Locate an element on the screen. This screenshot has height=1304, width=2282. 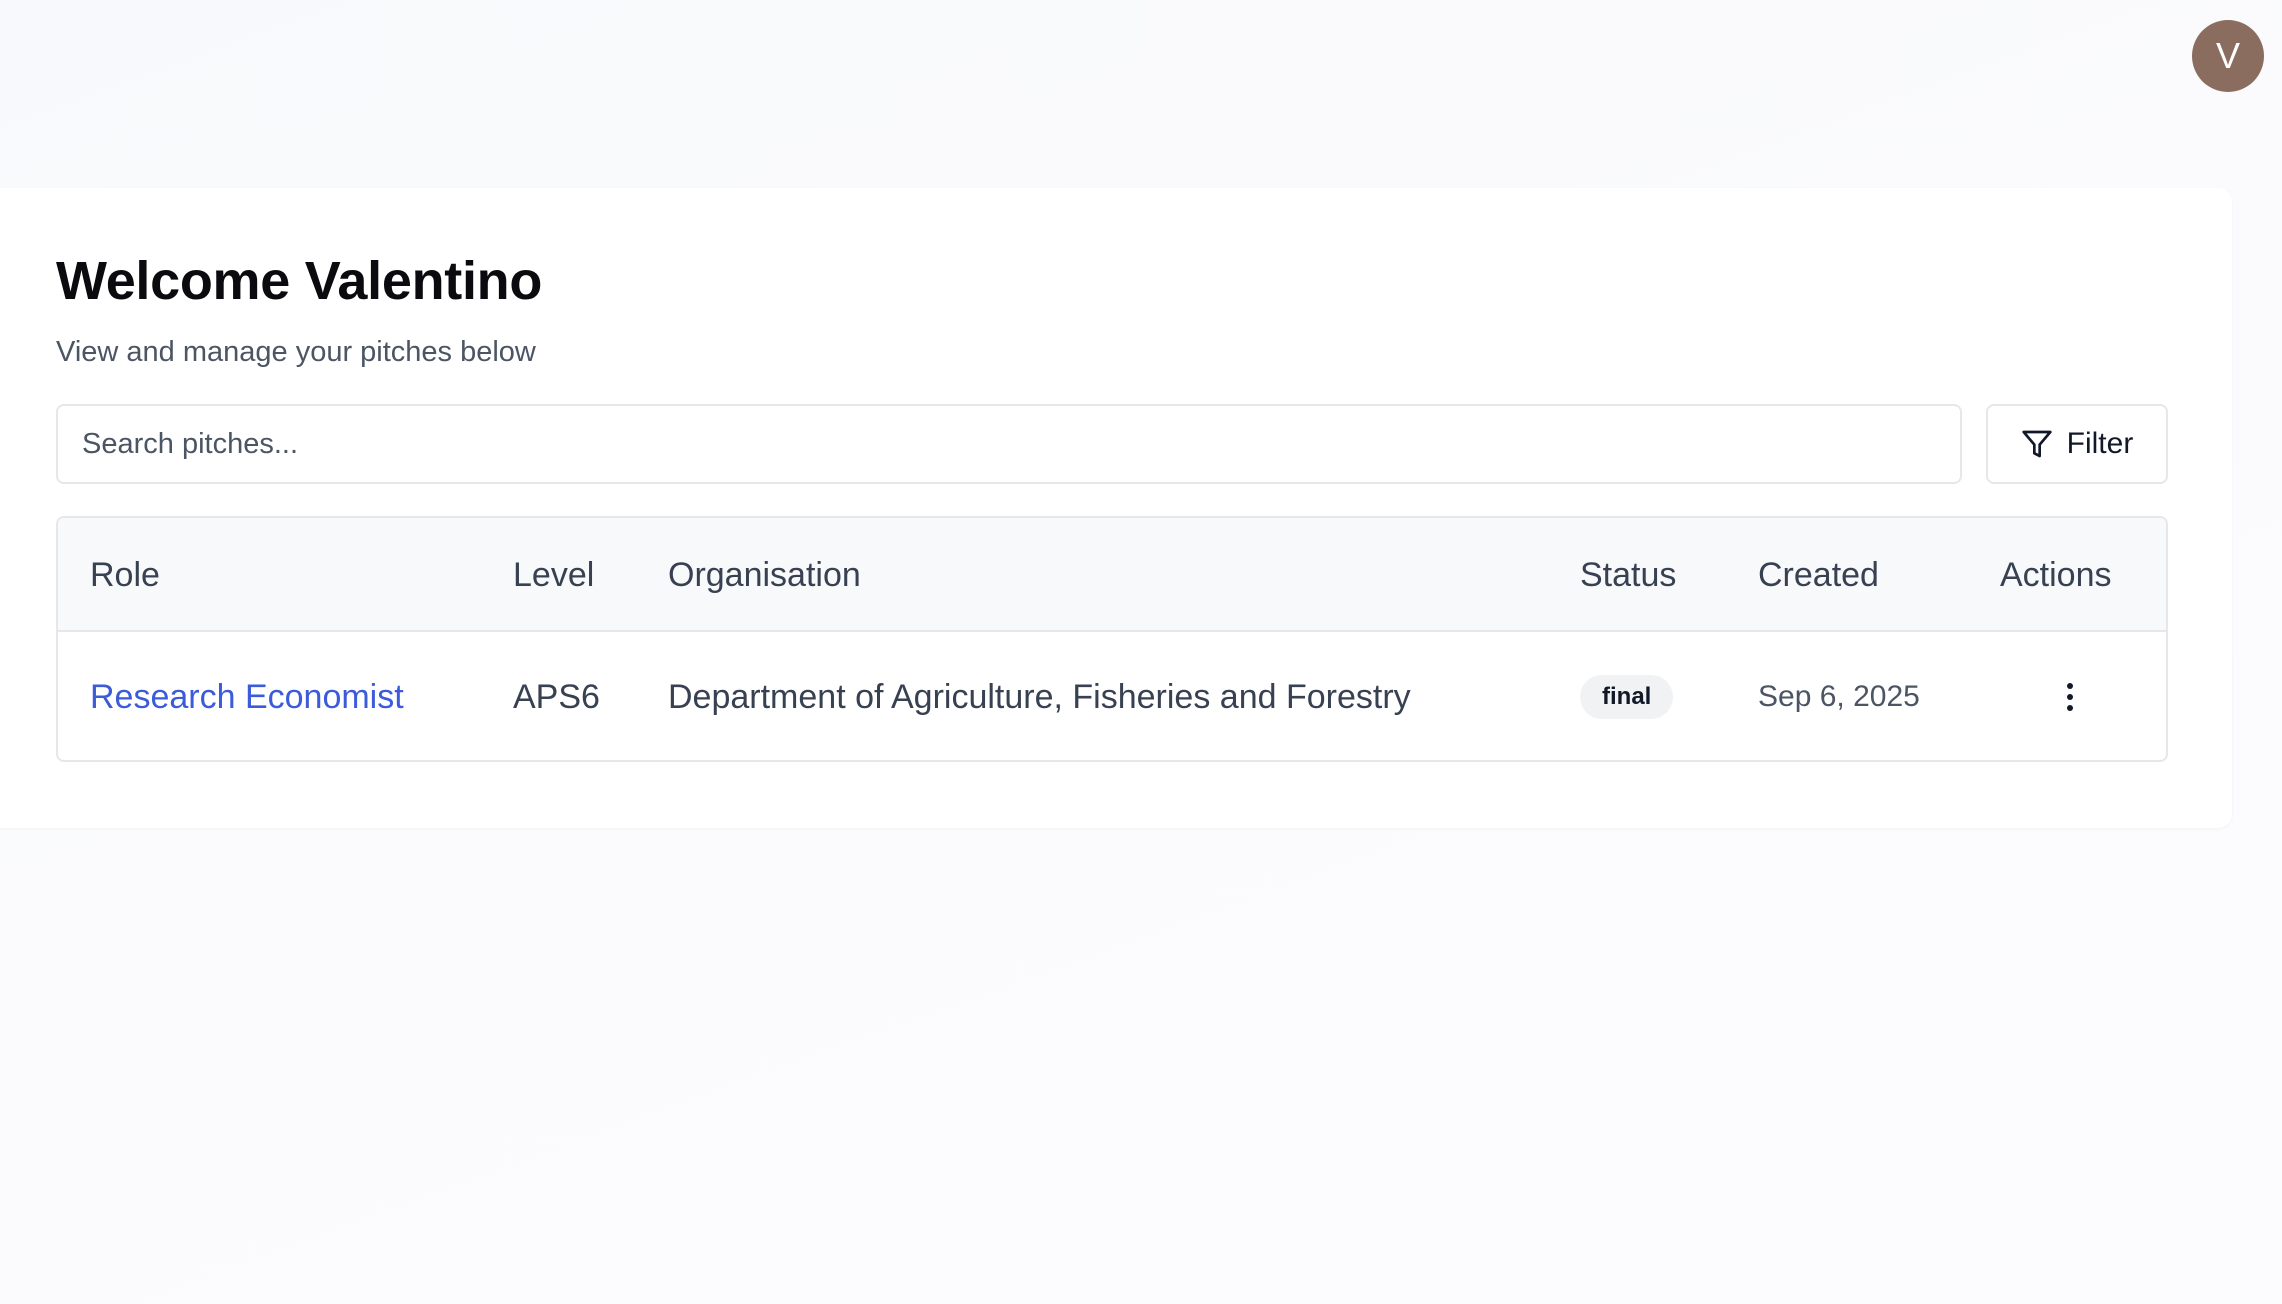
column-header-level: Level is located at coordinates (553, 575).